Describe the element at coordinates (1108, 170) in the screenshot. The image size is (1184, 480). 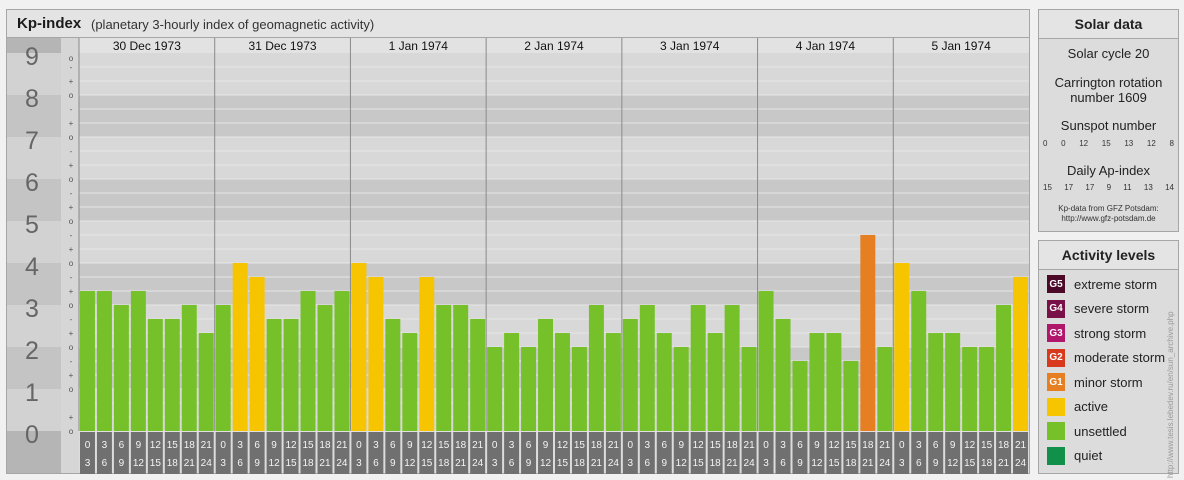
I see `ap-label: Daily Ap-index` at that location.